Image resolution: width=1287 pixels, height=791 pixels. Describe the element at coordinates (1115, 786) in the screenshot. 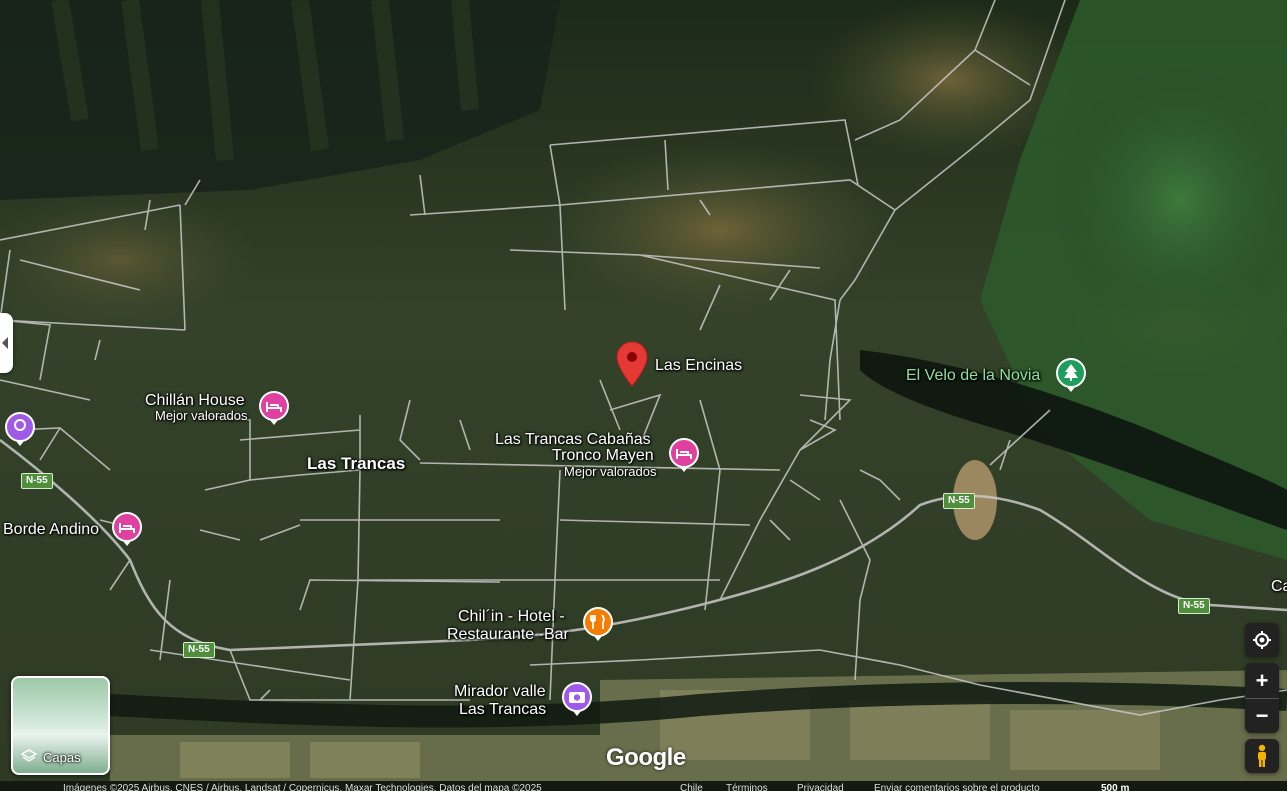

I see `scale-label: 500 m` at that location.